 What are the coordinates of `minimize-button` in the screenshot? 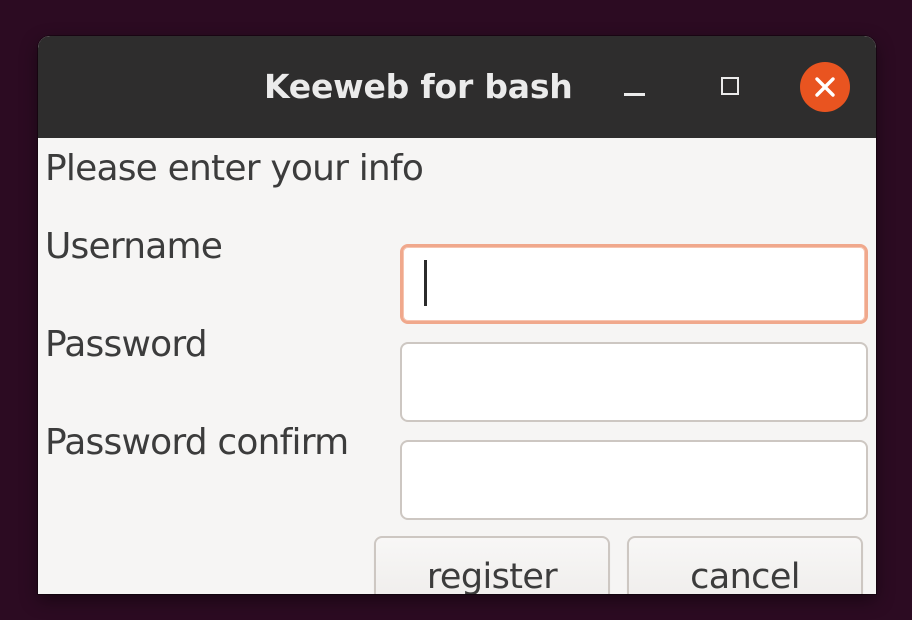 It's located at (635, 87).